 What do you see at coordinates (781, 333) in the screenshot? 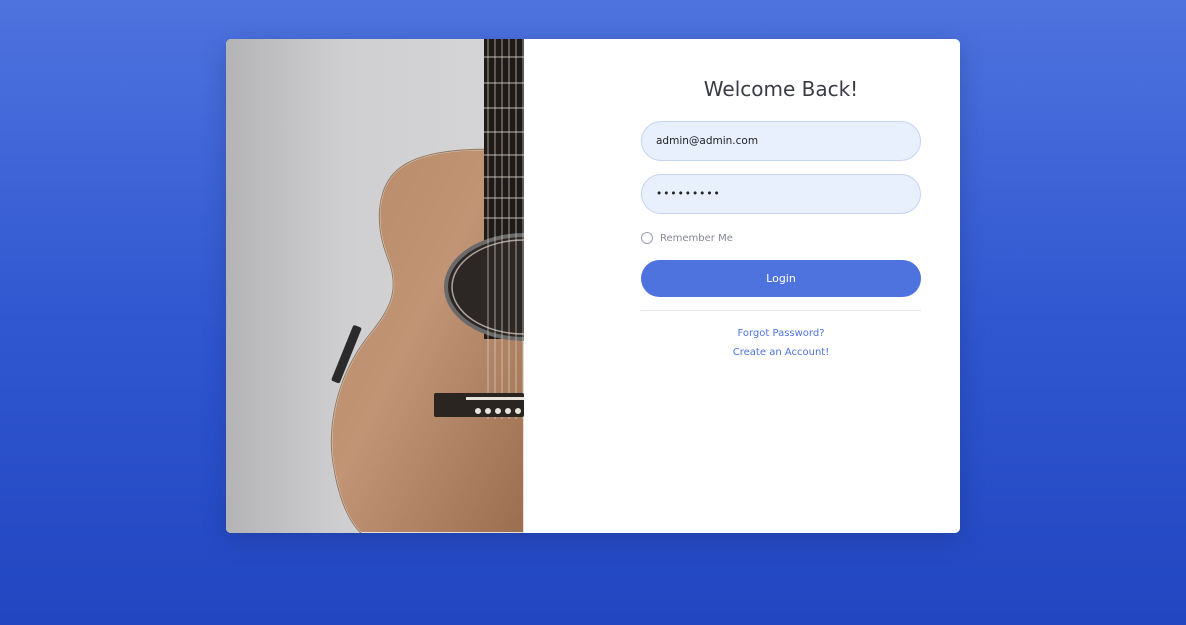
I see `forgot-password-link: Forgot Password?` at bounding box center [781, 333].